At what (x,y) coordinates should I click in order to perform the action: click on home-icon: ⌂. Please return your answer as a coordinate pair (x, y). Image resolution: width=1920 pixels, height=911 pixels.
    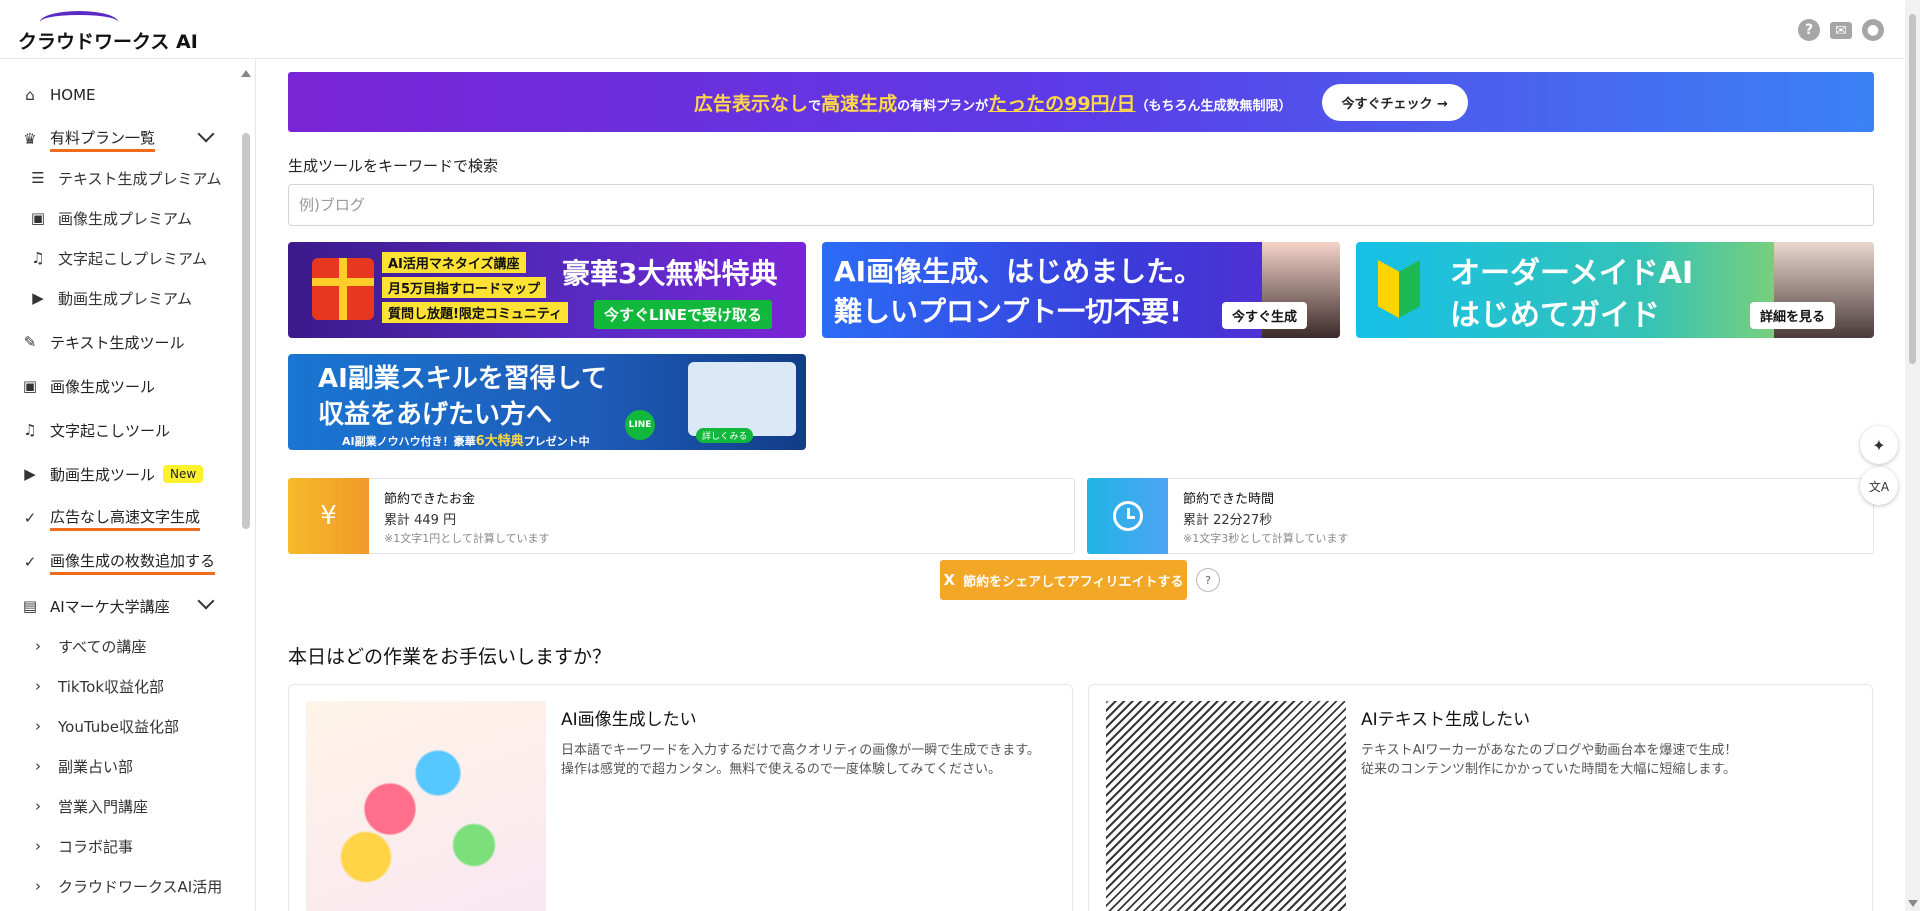
    Looking at the image, I should click on (30, 95).